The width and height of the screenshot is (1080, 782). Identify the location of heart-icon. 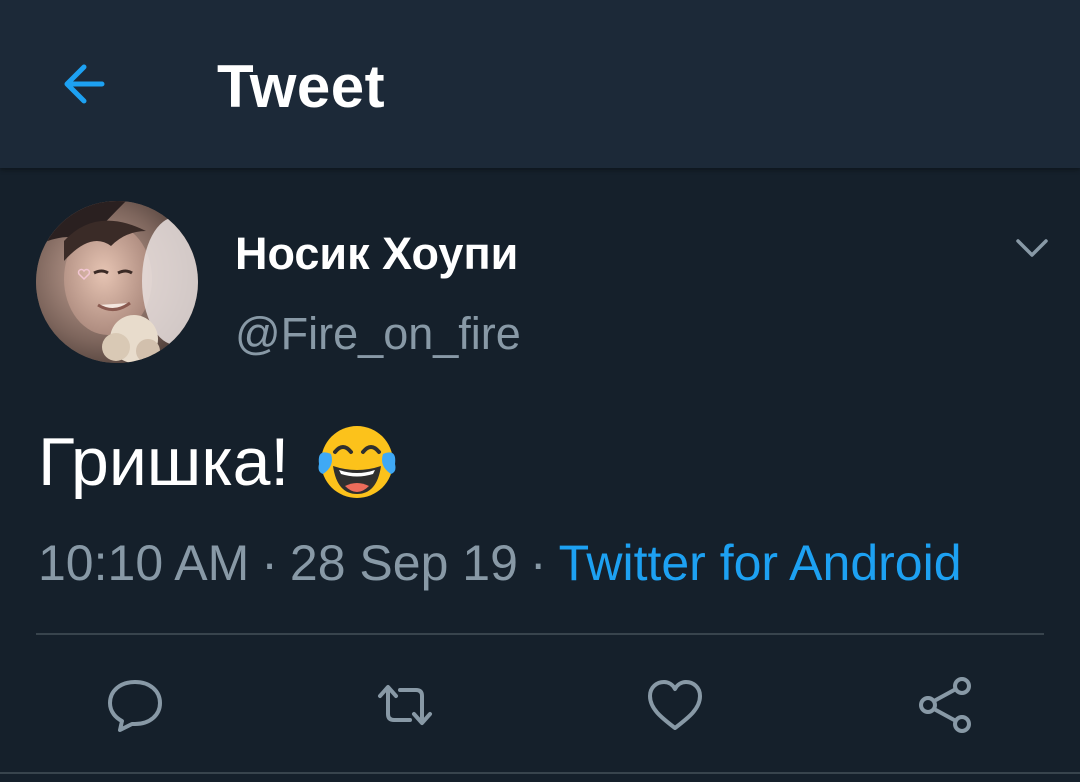
(675, 705).